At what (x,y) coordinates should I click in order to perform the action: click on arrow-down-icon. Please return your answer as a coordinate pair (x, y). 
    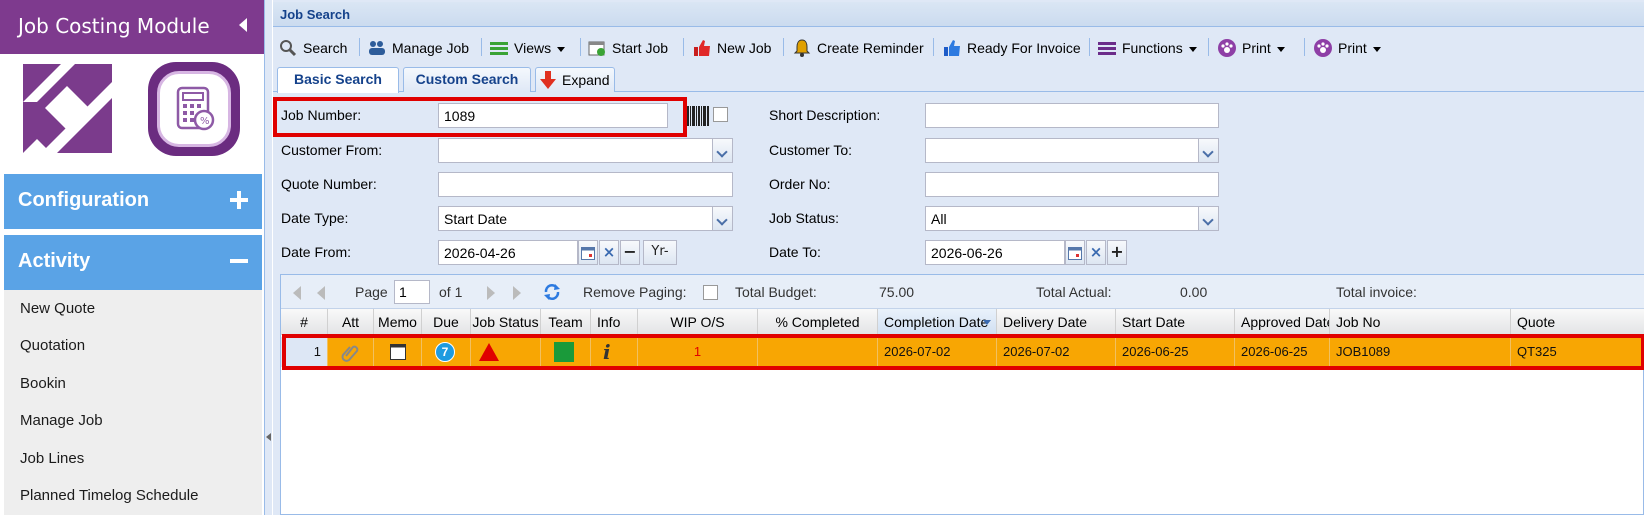
    Looking at the image, I should click on (548, 80).